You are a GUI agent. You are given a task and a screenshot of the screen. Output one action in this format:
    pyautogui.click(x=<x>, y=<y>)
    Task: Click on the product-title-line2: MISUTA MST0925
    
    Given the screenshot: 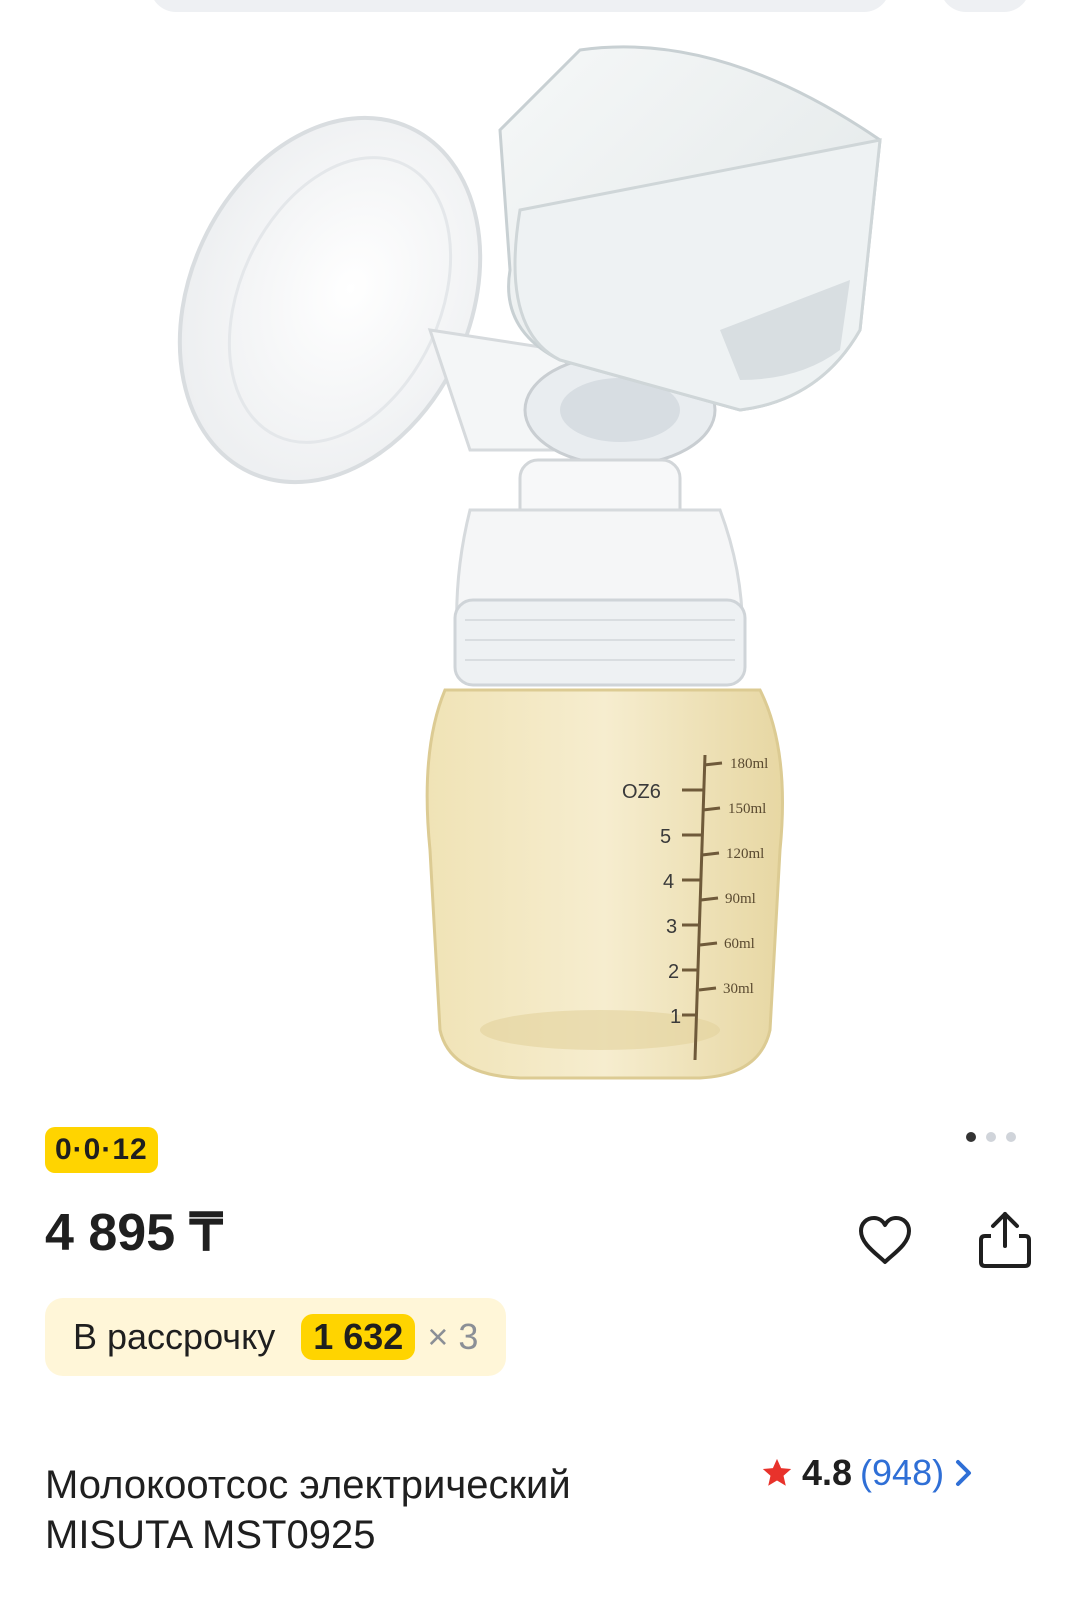 What is the action you would take?
    pyautogui.click(x=210, y=1535)
    